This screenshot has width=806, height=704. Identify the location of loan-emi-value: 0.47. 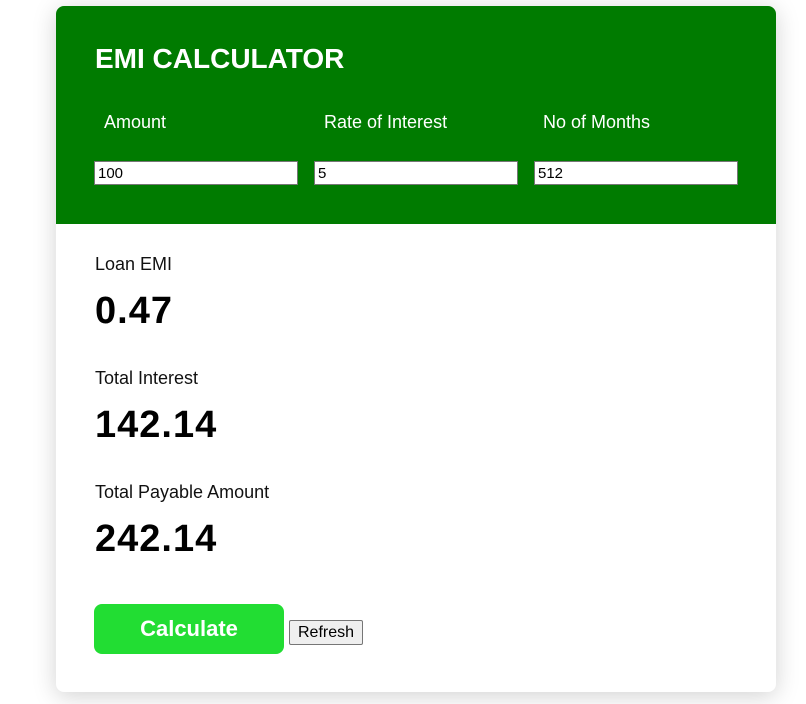
(134, 311).